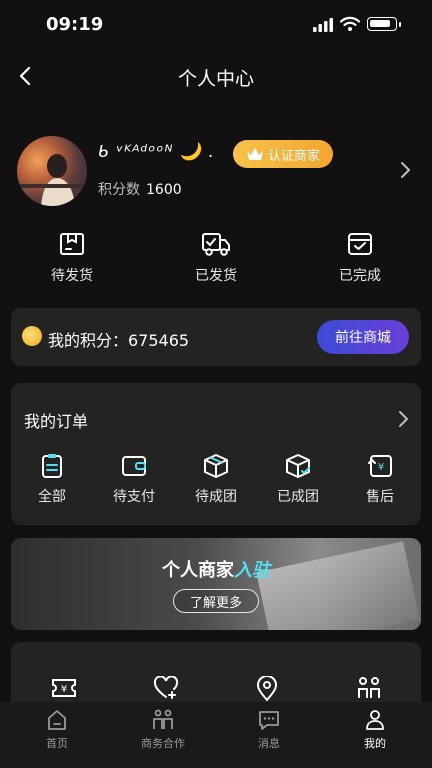 Image resolution: width=432 pixels, height=768 pixels. I want to click on order-label: 已成团, so click(298, 497).